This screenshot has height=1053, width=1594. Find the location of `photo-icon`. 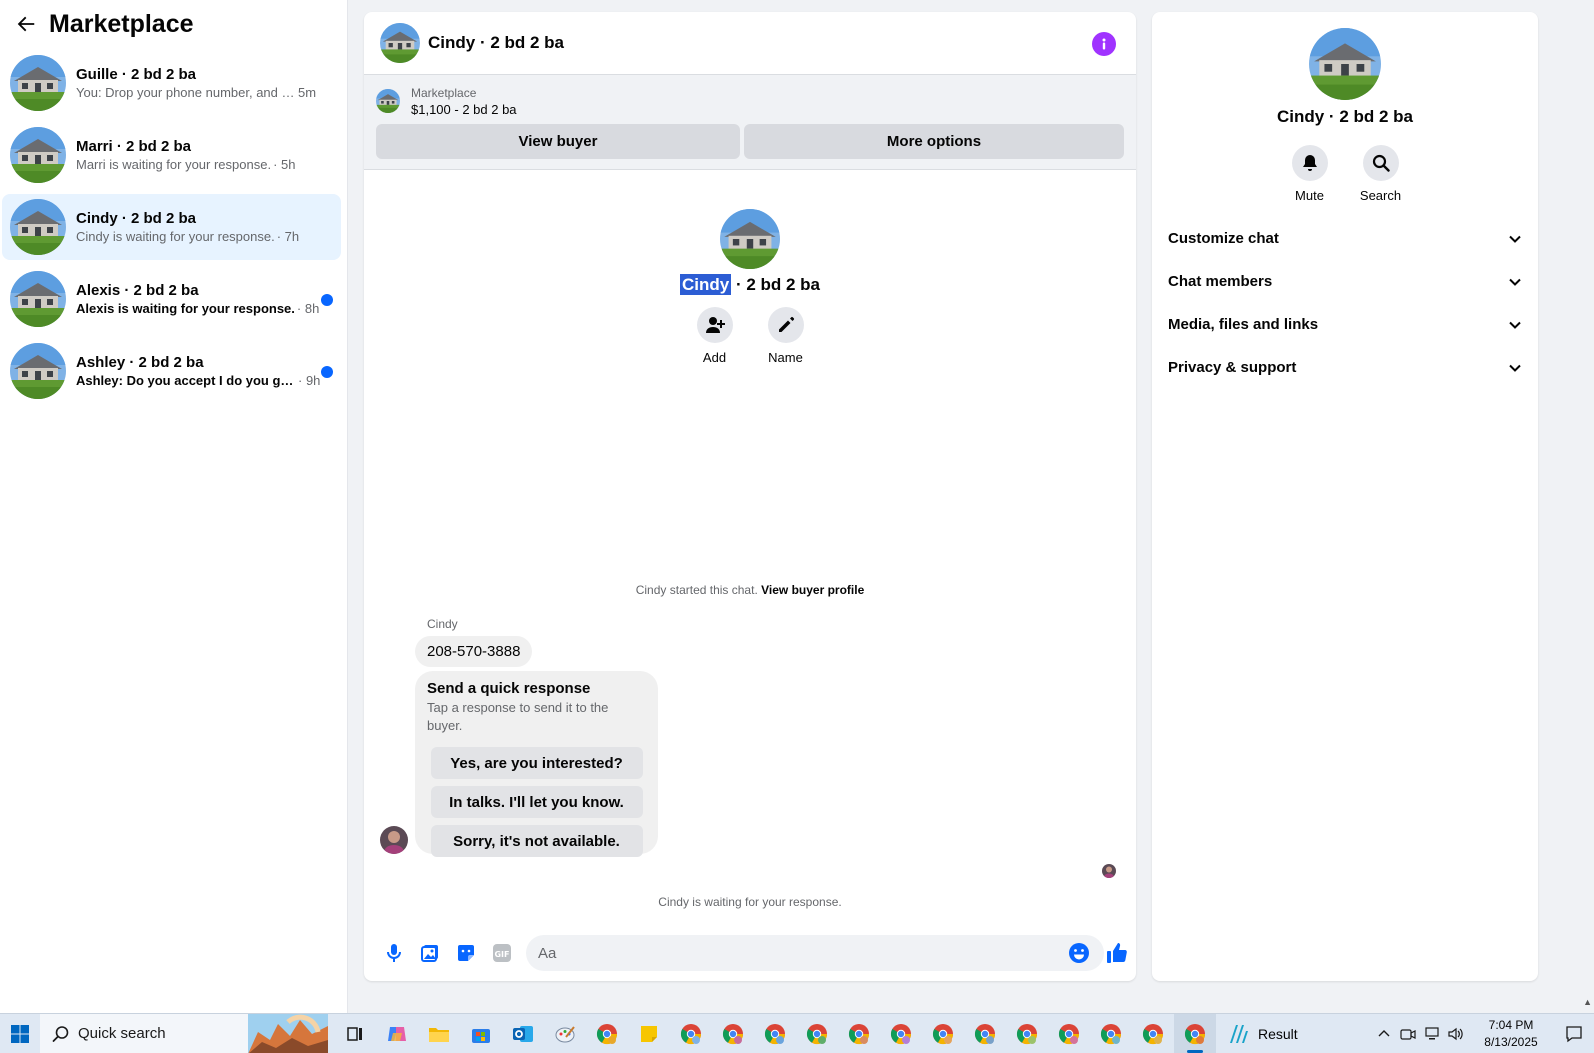

photo-icon is located at coordinates (429, 953).